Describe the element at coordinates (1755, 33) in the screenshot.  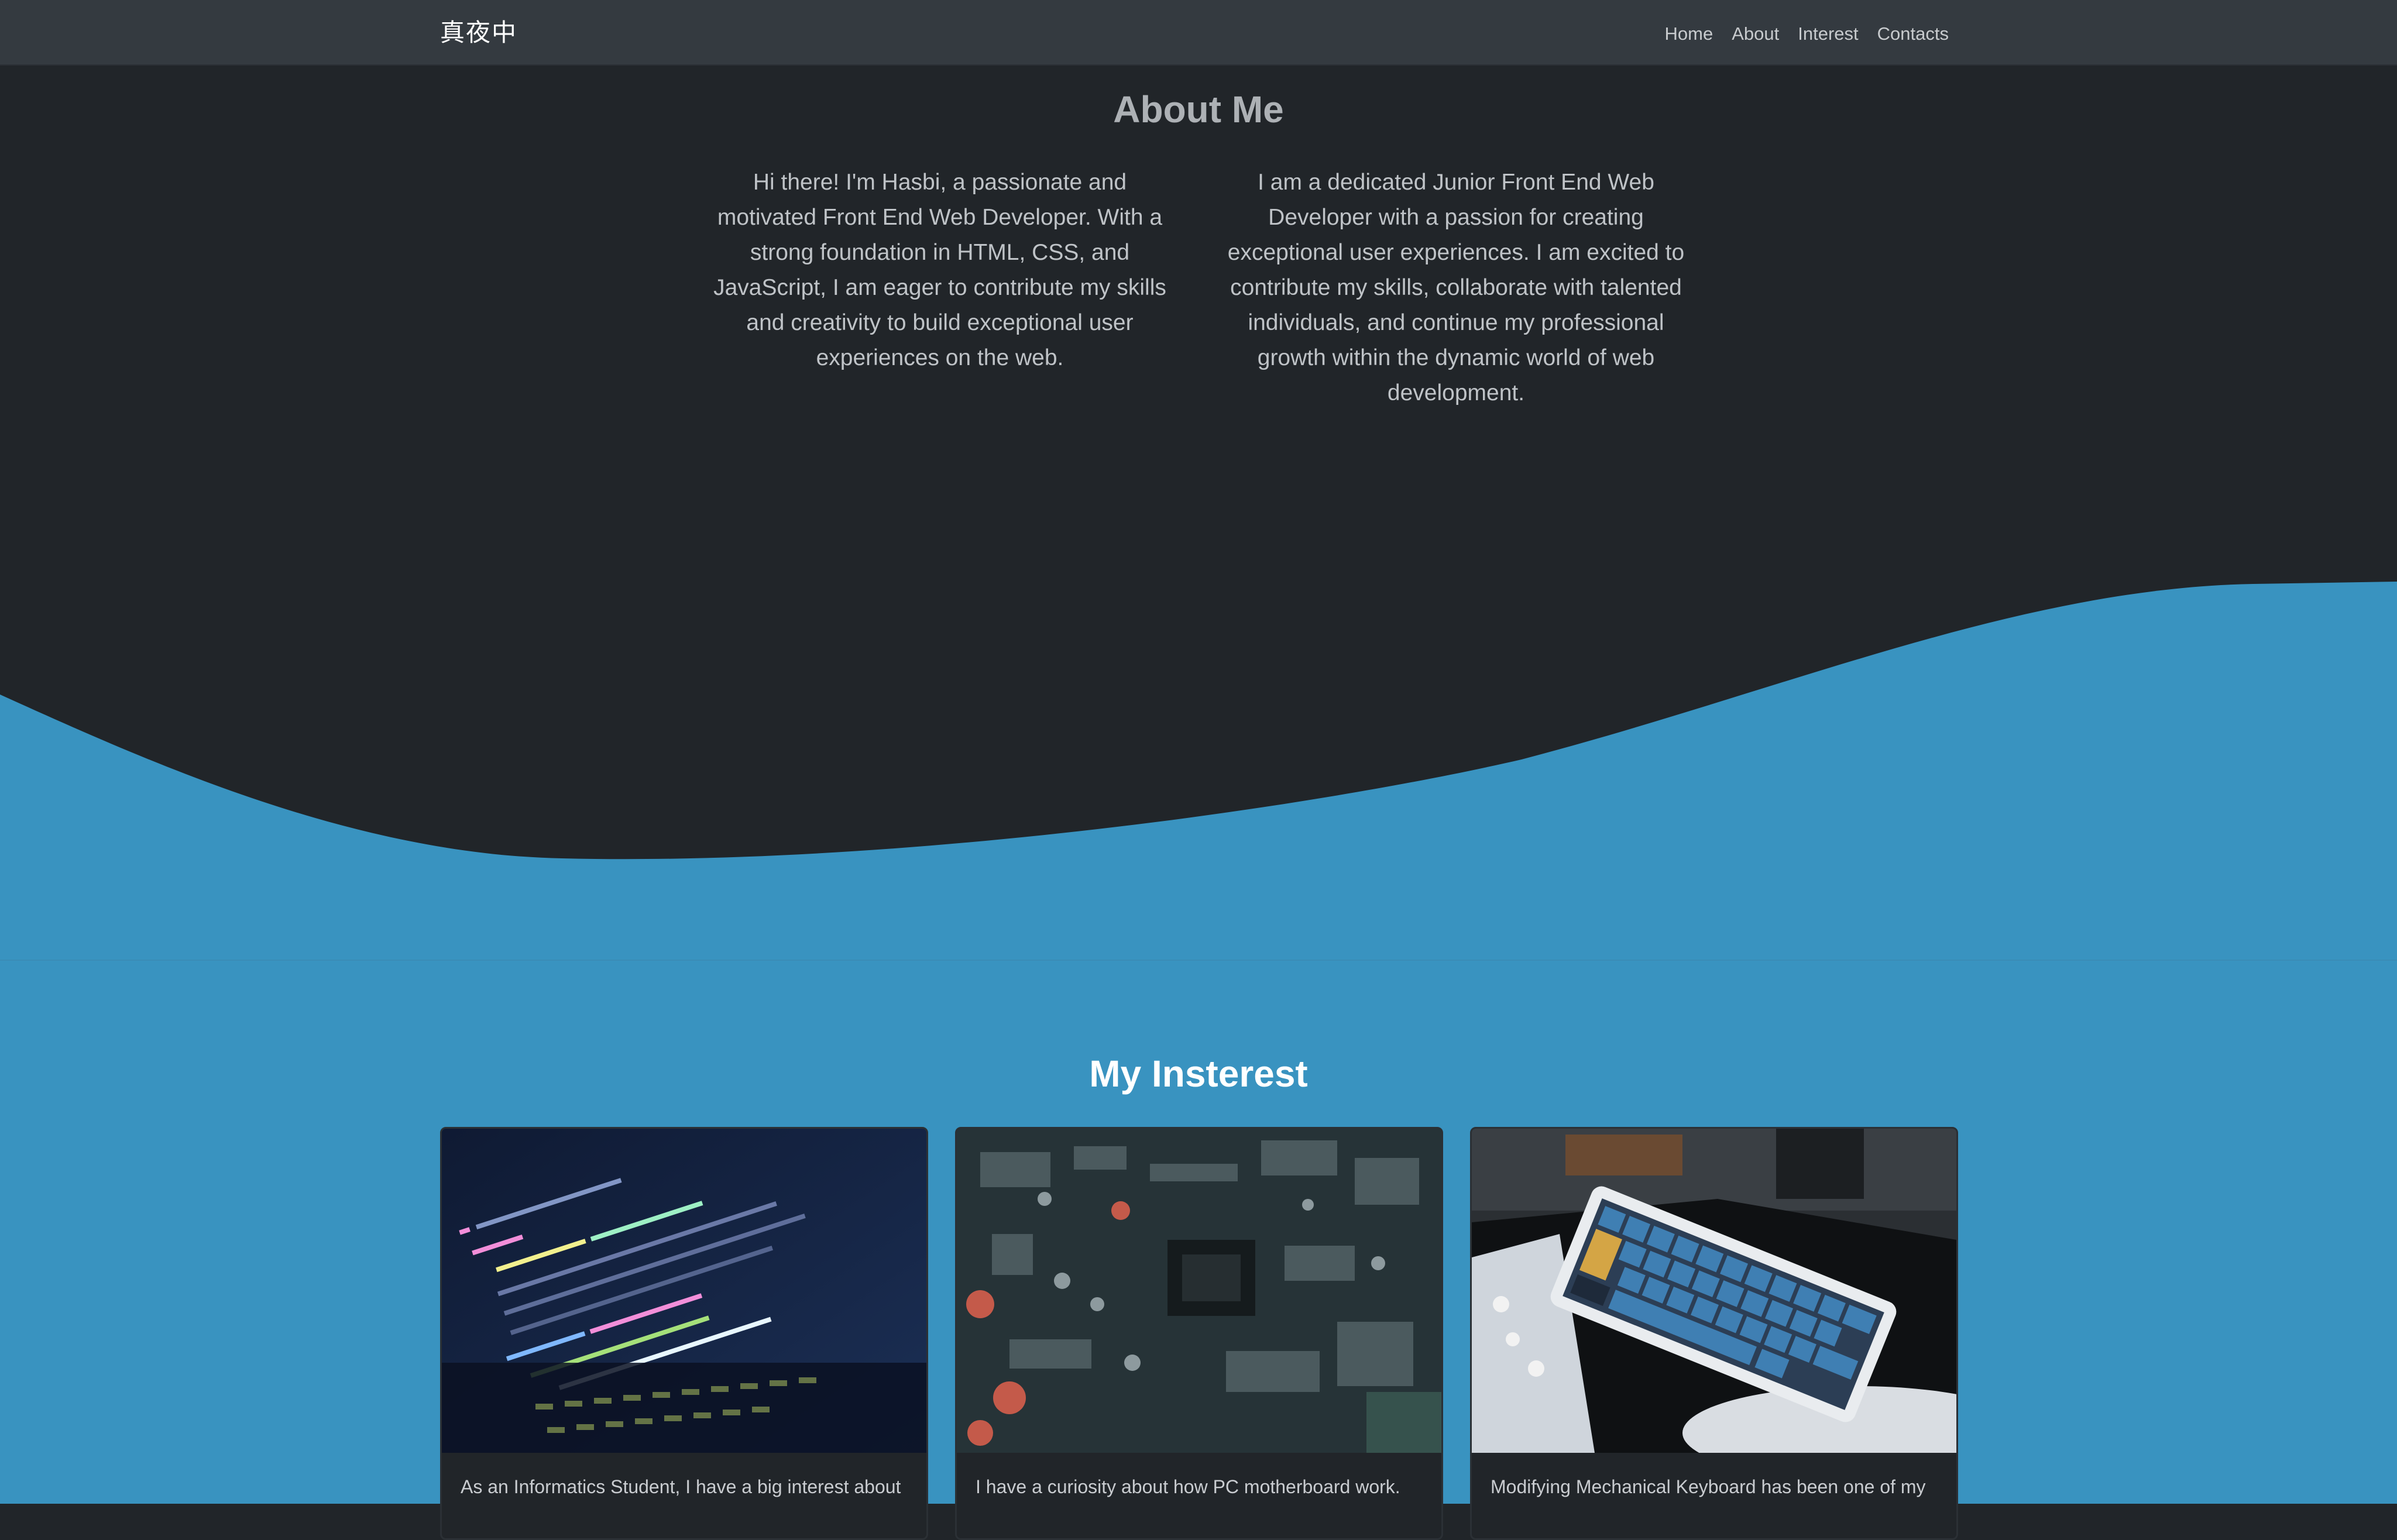
I see `nav-link-about: About` at that location.